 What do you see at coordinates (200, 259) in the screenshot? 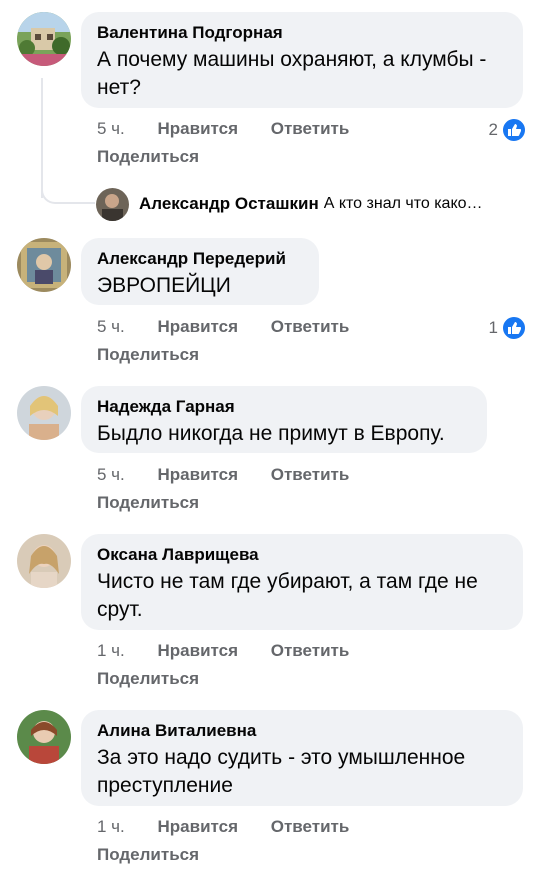
I see `comment-author: Александр Передерий` at bounding box center [200, 259].